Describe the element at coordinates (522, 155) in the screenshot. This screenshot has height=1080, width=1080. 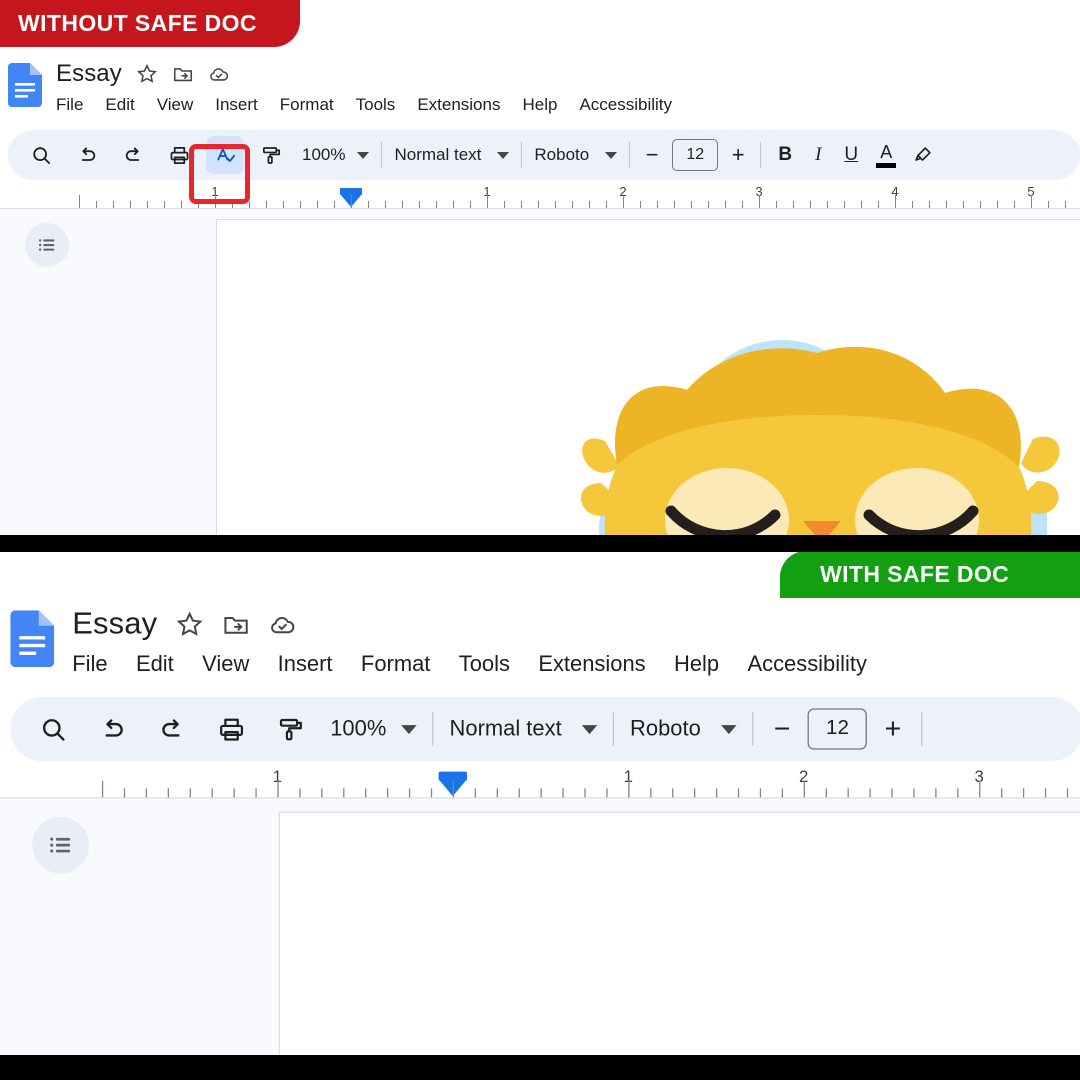
I see `divider` at that location.